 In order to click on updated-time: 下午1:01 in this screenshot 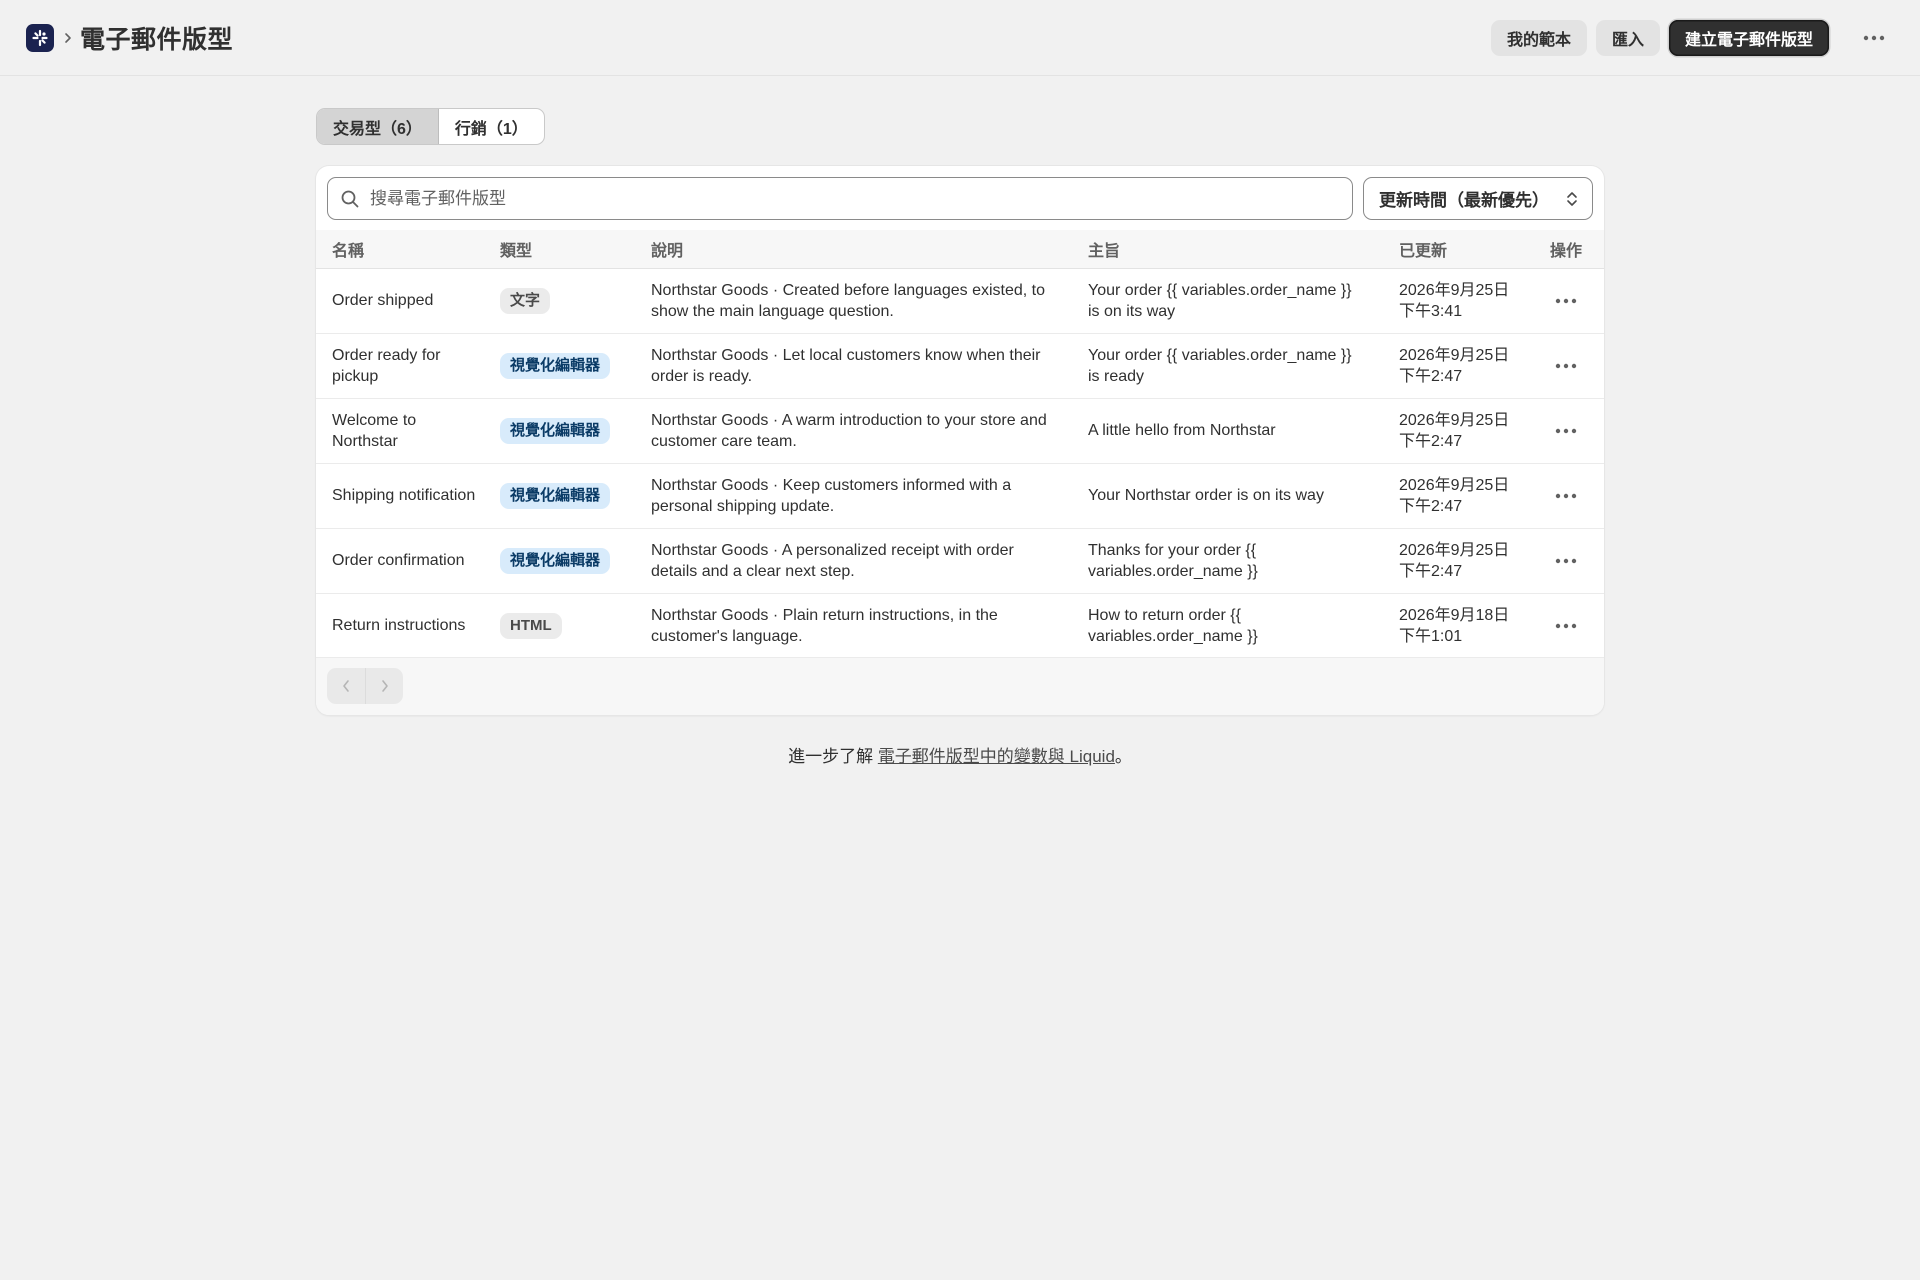, I will do `click(1431, 636)`.